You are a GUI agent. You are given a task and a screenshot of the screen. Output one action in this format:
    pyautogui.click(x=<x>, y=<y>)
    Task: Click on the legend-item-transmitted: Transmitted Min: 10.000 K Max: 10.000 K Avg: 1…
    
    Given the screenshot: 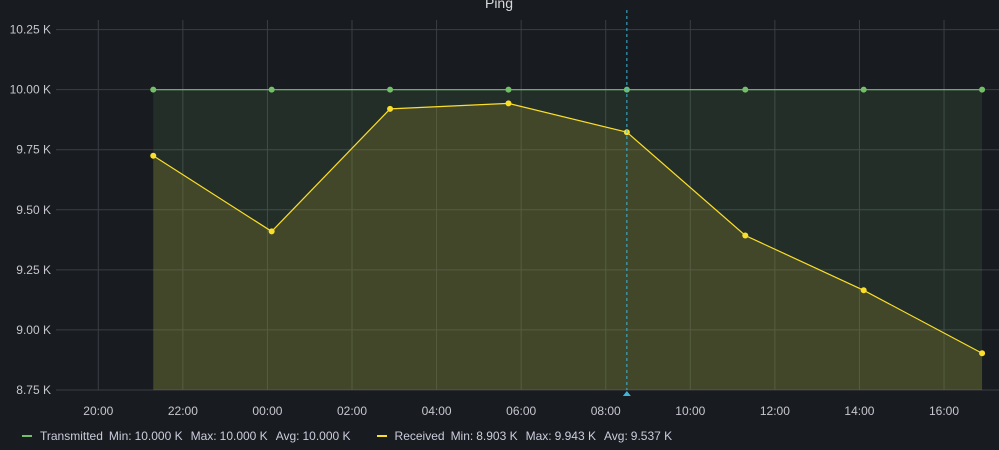 What is the action you would take?
    pyautogui.click(x=190, y=436)
    